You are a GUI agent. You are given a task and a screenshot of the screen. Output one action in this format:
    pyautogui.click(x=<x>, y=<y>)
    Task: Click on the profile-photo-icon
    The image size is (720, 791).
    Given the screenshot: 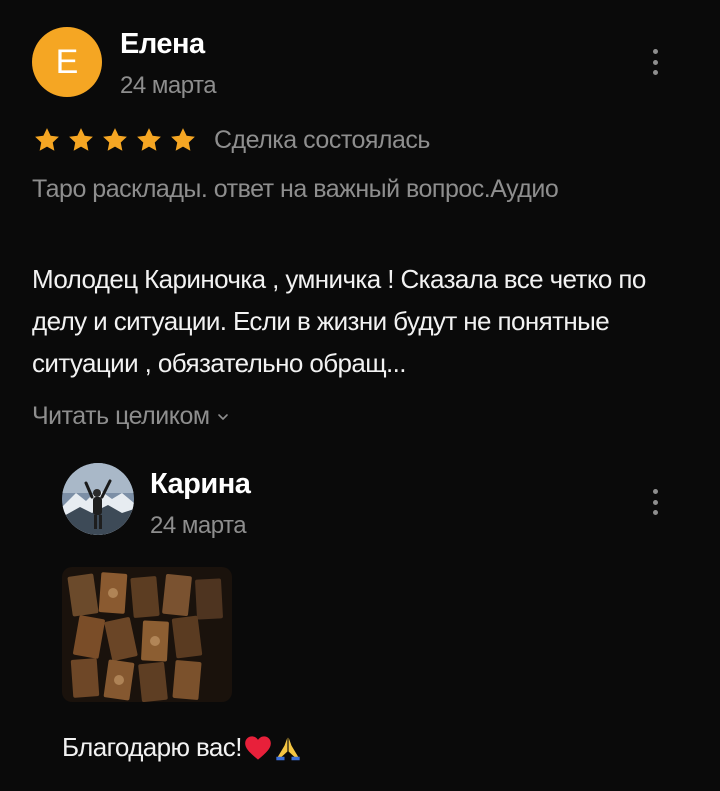 What is the action you would take?
    pyautogui.click(x=98, y=499)
    